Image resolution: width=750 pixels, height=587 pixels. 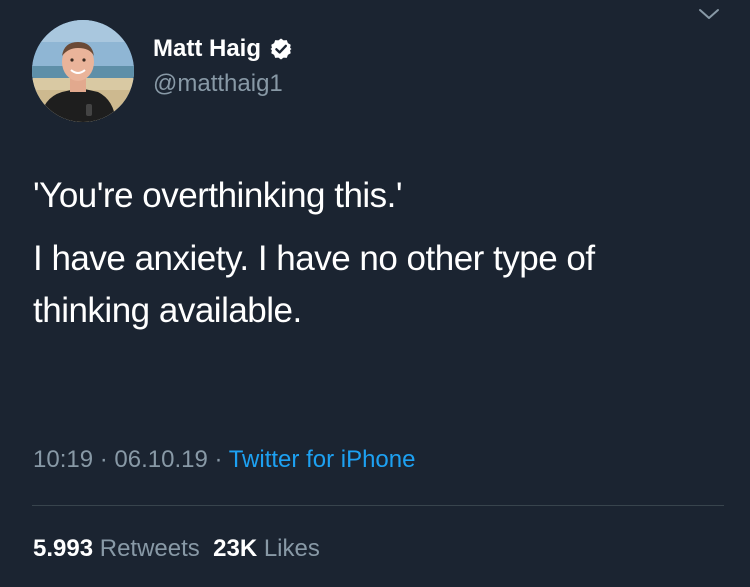 What do you see at coordinates (709, 14) in the screenshot?
I see `chevron-down-icon` at bounding box center [709, 14].